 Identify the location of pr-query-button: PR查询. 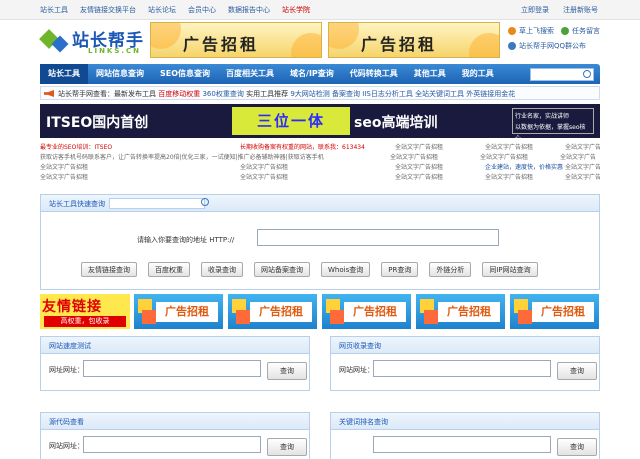
(400, 269).